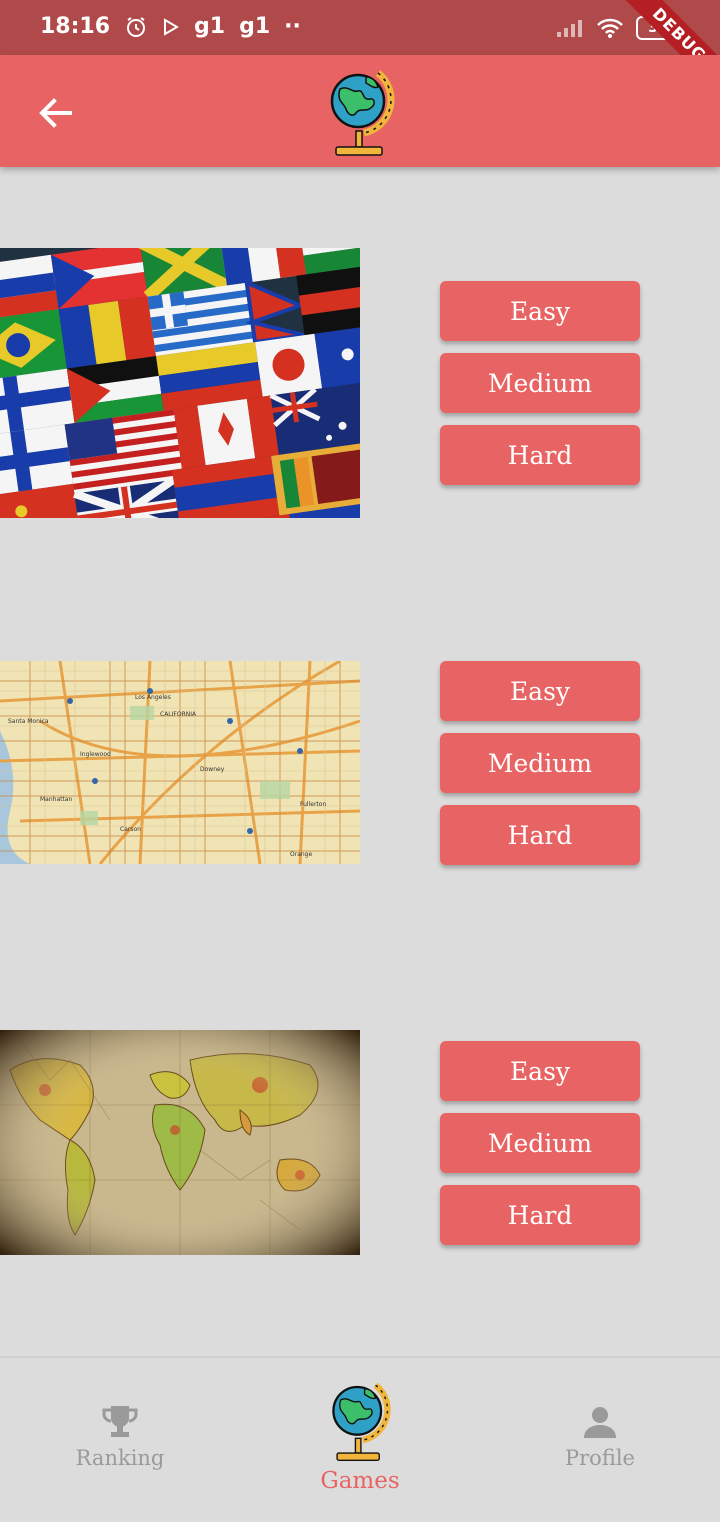 The height and width of the screenshot is (1522, 720). I want to click on nav-label-profile: Profile, so click(600, 1458).